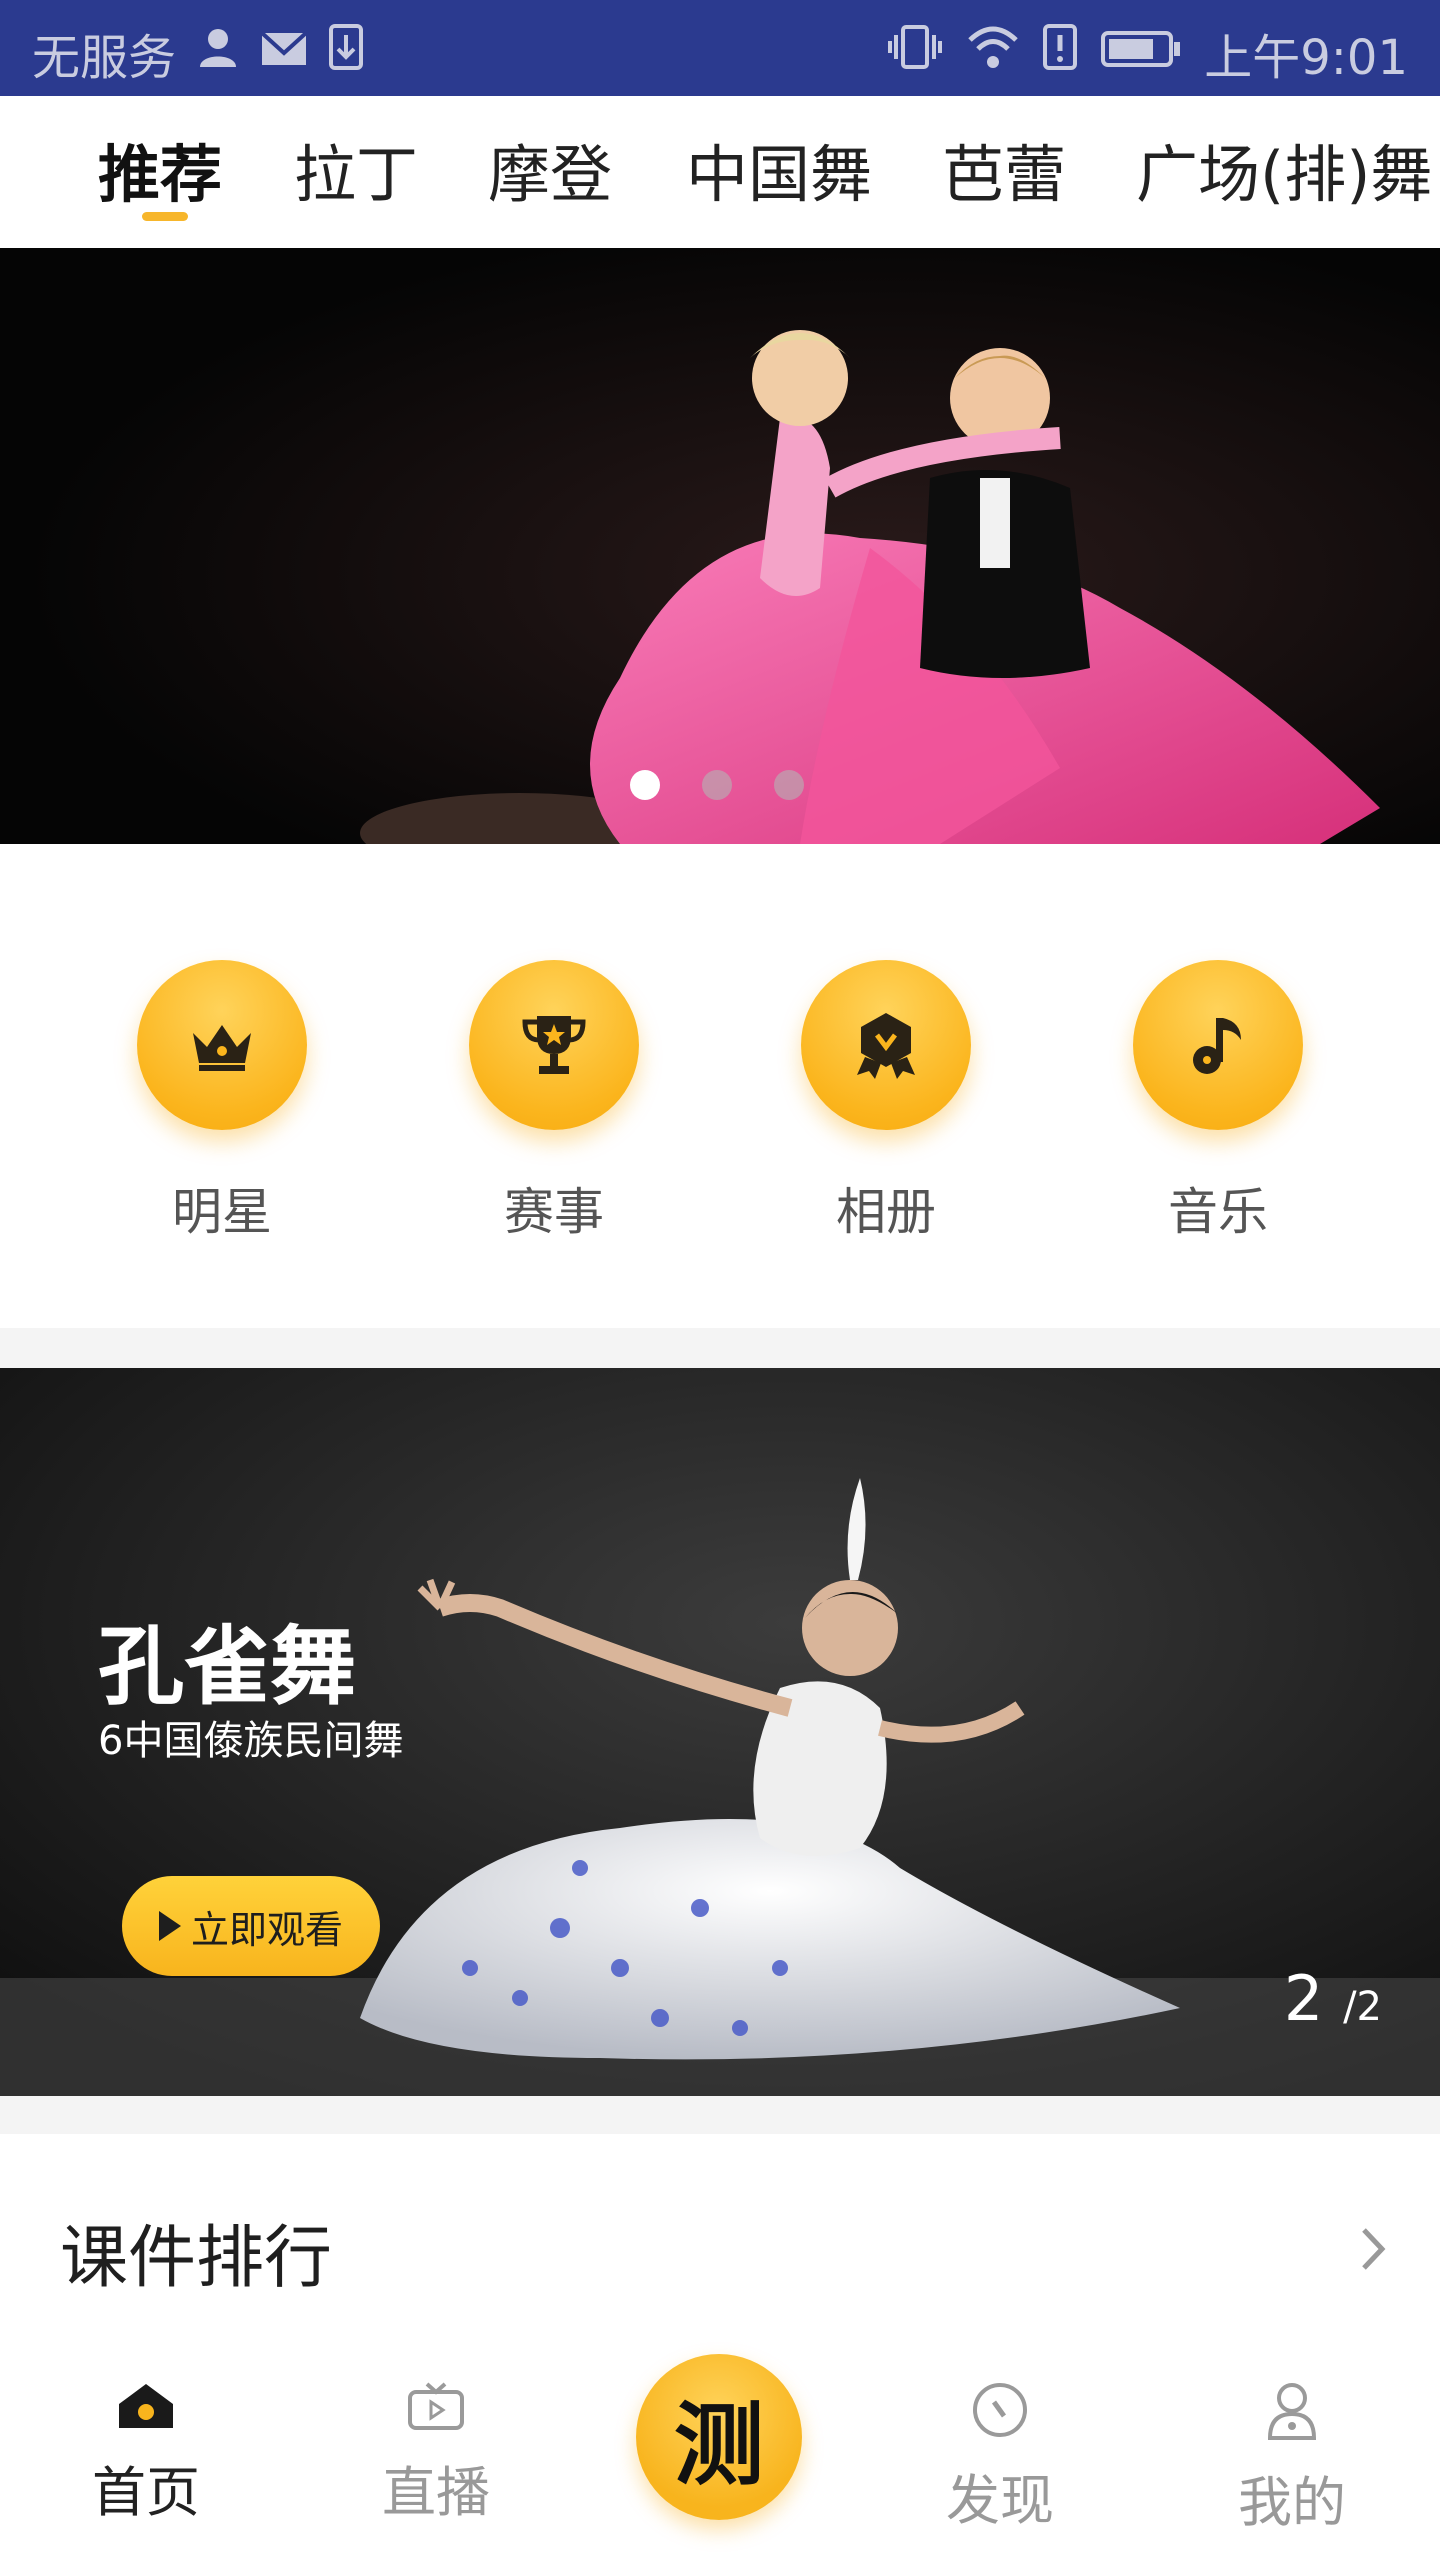 This screenshot has width=1440, height=2560. What do you see at coordinates (993, 53) in the screenshot?
I see `wifi-icon` at bounding box center [993, 53].